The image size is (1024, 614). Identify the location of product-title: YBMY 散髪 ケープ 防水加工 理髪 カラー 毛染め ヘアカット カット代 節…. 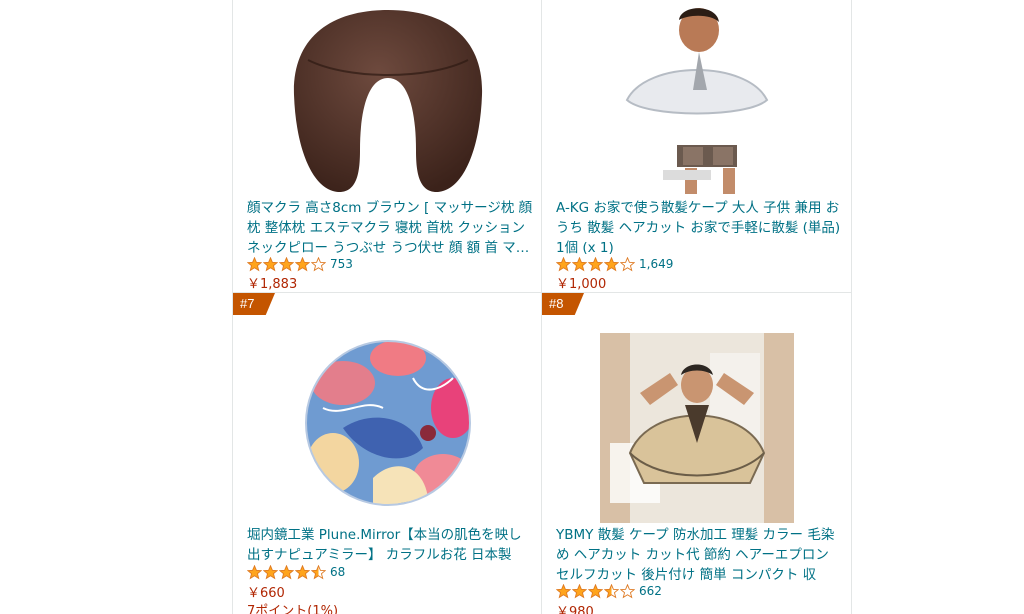
(699, 555).